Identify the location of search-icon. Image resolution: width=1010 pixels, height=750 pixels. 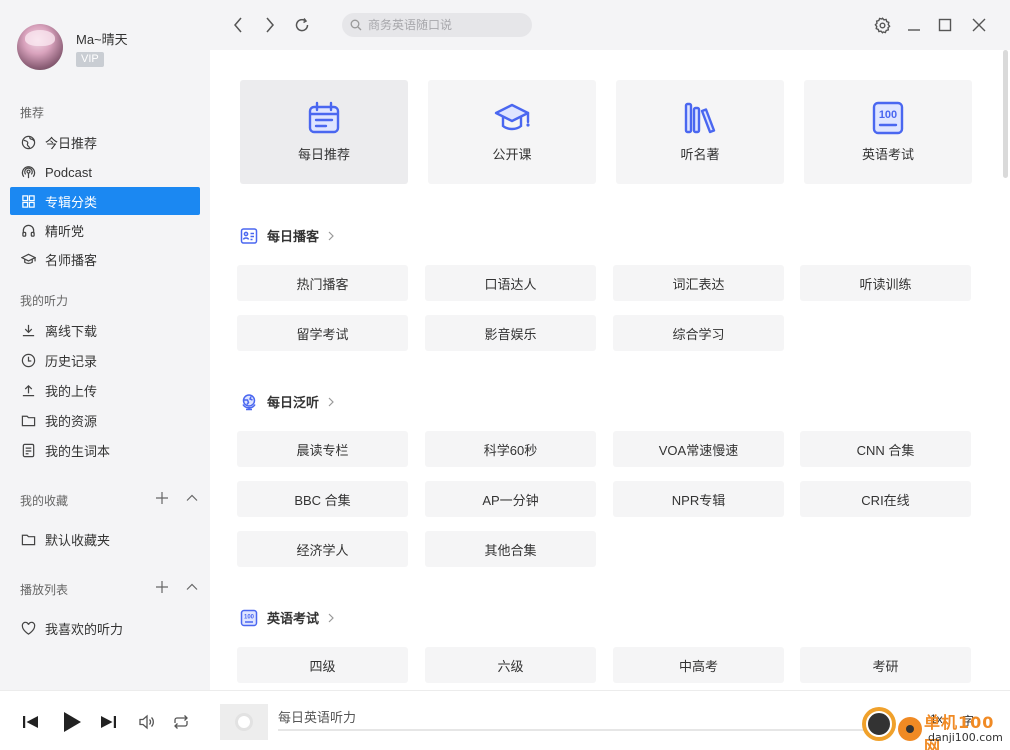
(356, 25).